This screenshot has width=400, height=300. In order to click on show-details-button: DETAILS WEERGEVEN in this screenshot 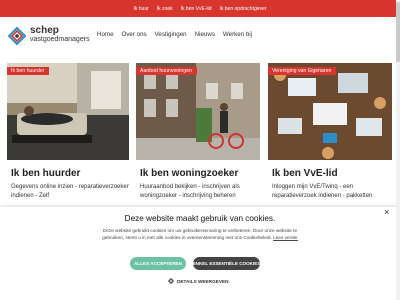, I will do `click(198, 281)`.